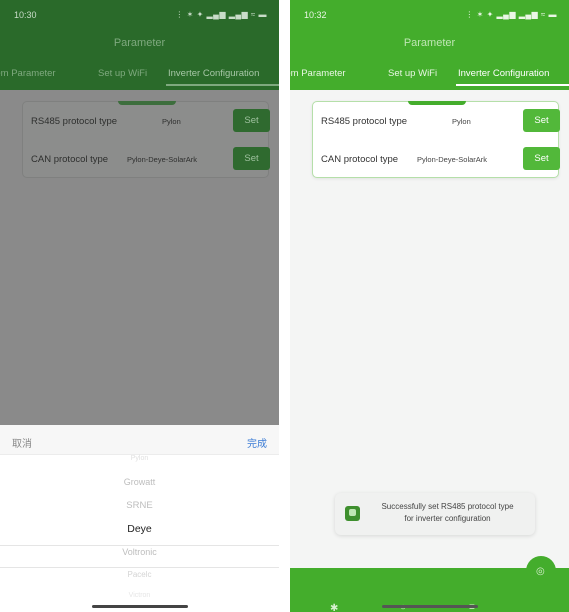  Describe the element at coordinates (25, 15) in the screenshot. I see `status-time: 10:30` at that location.